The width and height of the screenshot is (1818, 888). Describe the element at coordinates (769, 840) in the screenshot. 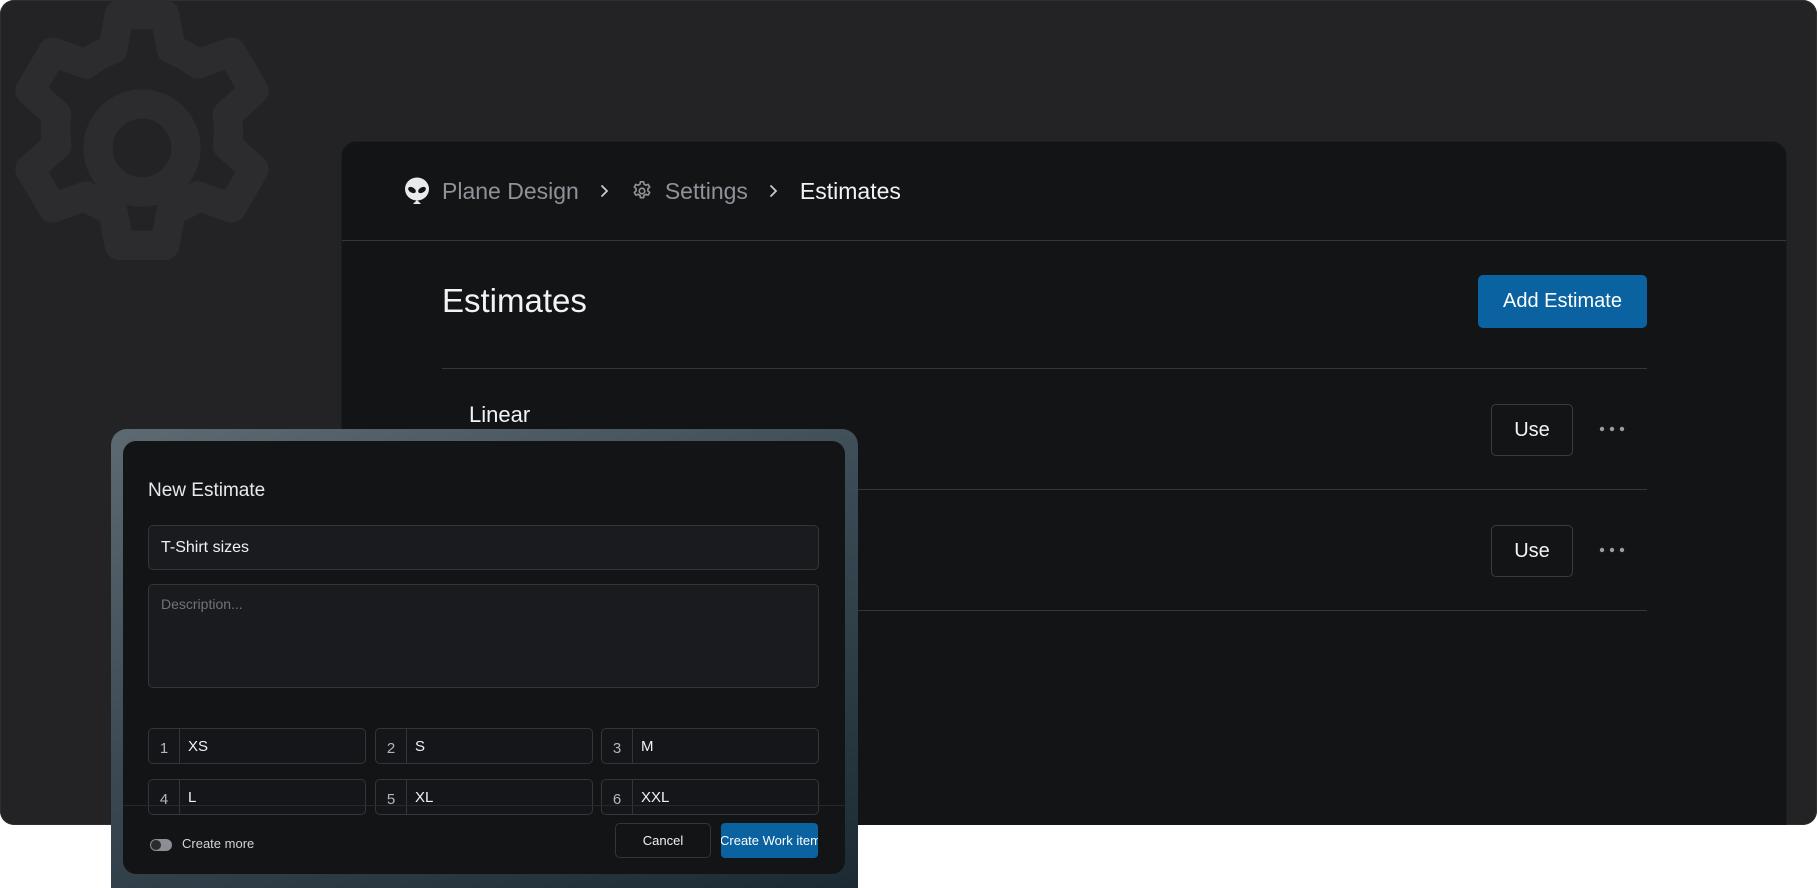

I see `create-work-item-button: Create Work item` at that location.